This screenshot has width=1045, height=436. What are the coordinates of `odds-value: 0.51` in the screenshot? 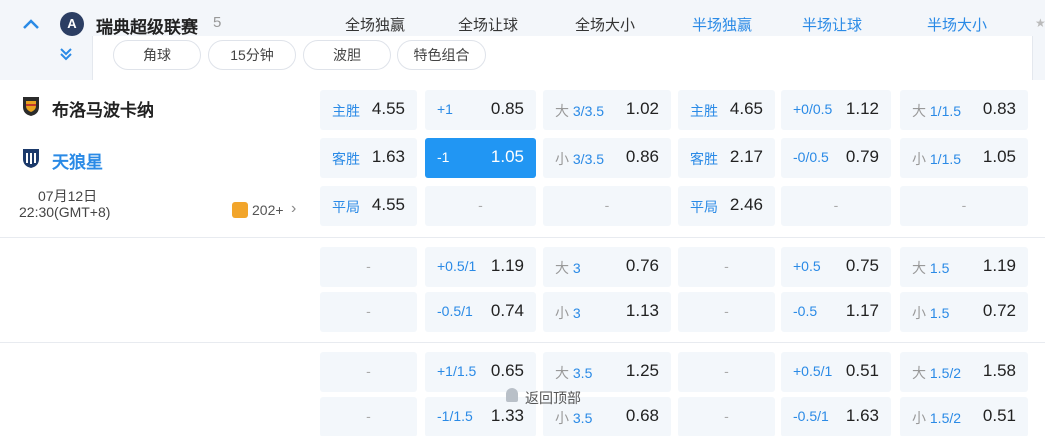 It's located at (862, 370).